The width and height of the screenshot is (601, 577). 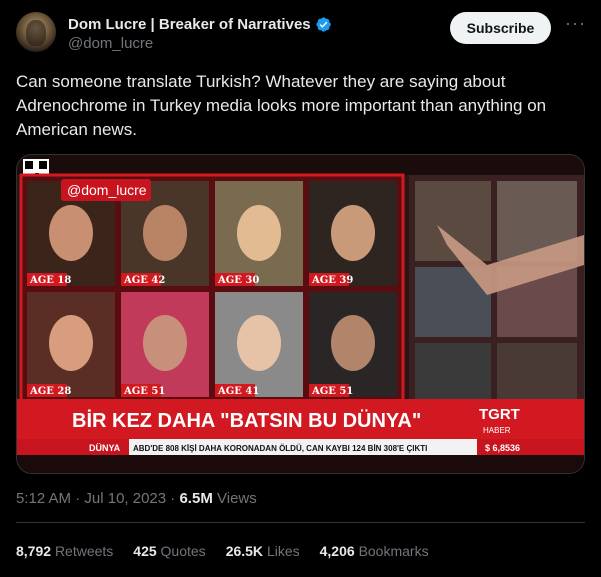 I want to click on retweets-label: Retweets, so click(x=84, y=551).